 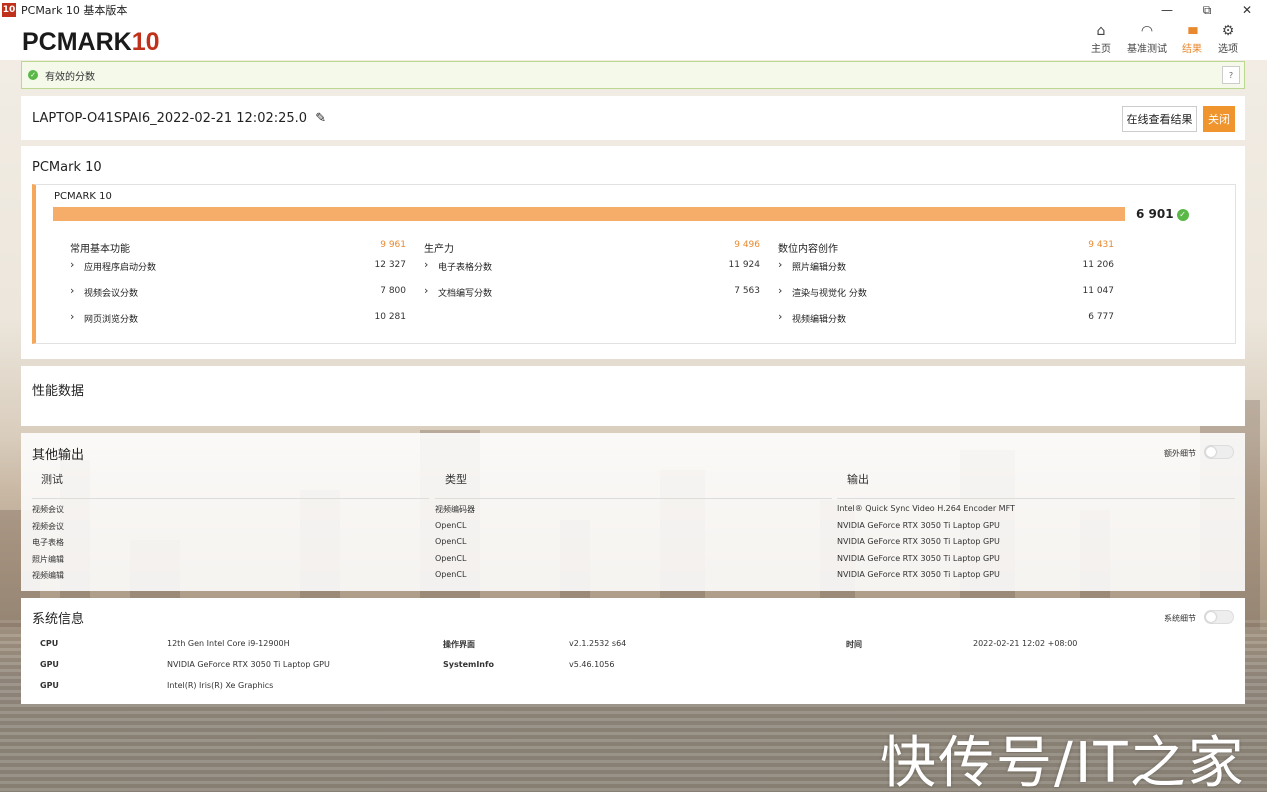 I want to click on nav-benchmarks: ◠ 基准测试, so click(x=1147, y=38).